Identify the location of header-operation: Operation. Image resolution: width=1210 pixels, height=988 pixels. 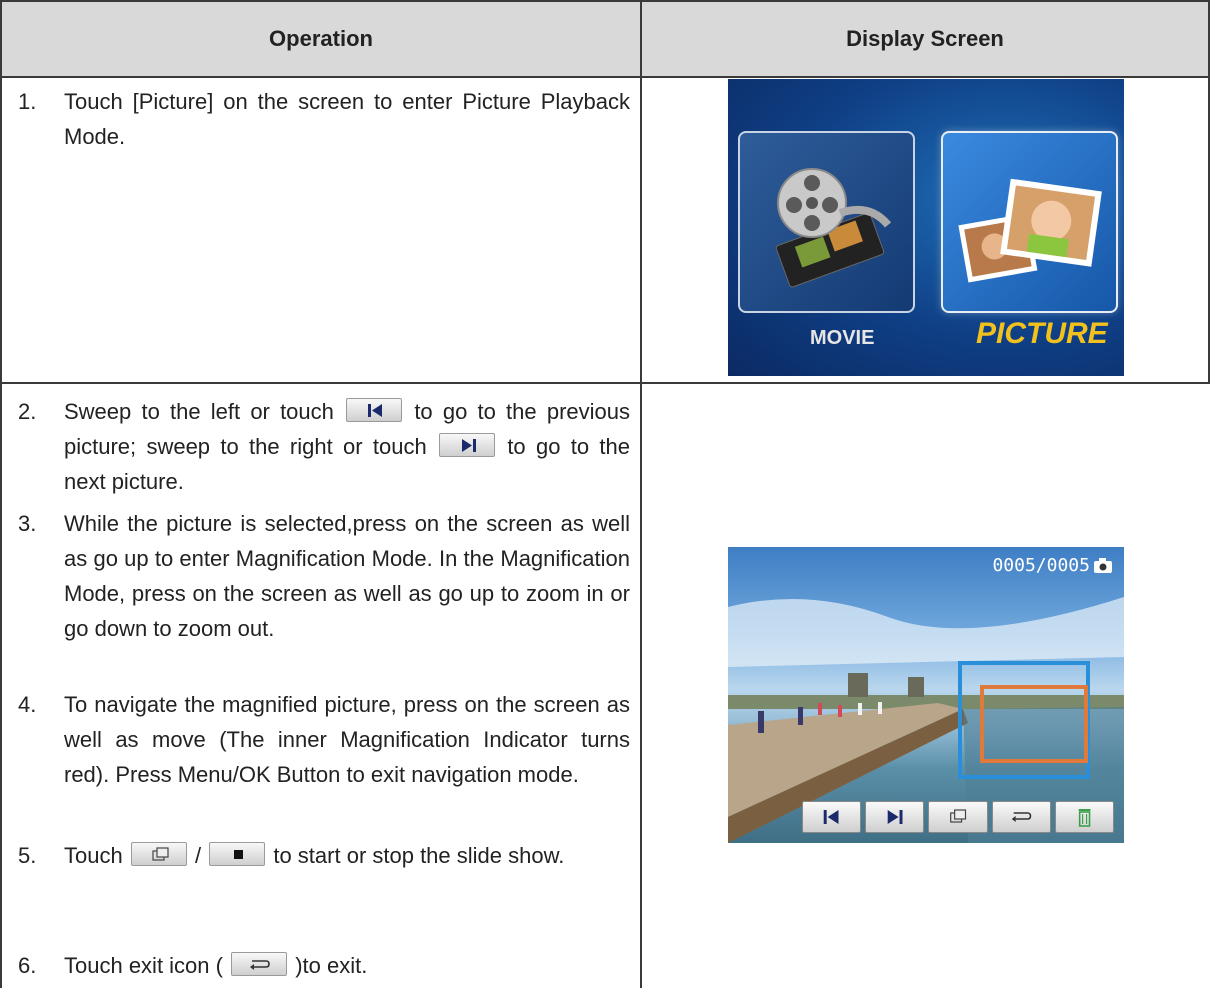
(321, 38).